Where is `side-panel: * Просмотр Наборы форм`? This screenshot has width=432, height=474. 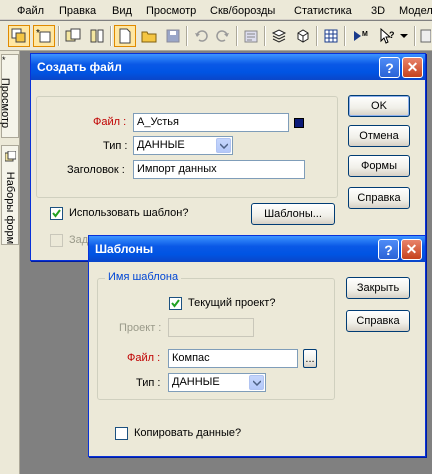 side-panel: * Просмотр Наборы форм is located at coordinates (10, 262).